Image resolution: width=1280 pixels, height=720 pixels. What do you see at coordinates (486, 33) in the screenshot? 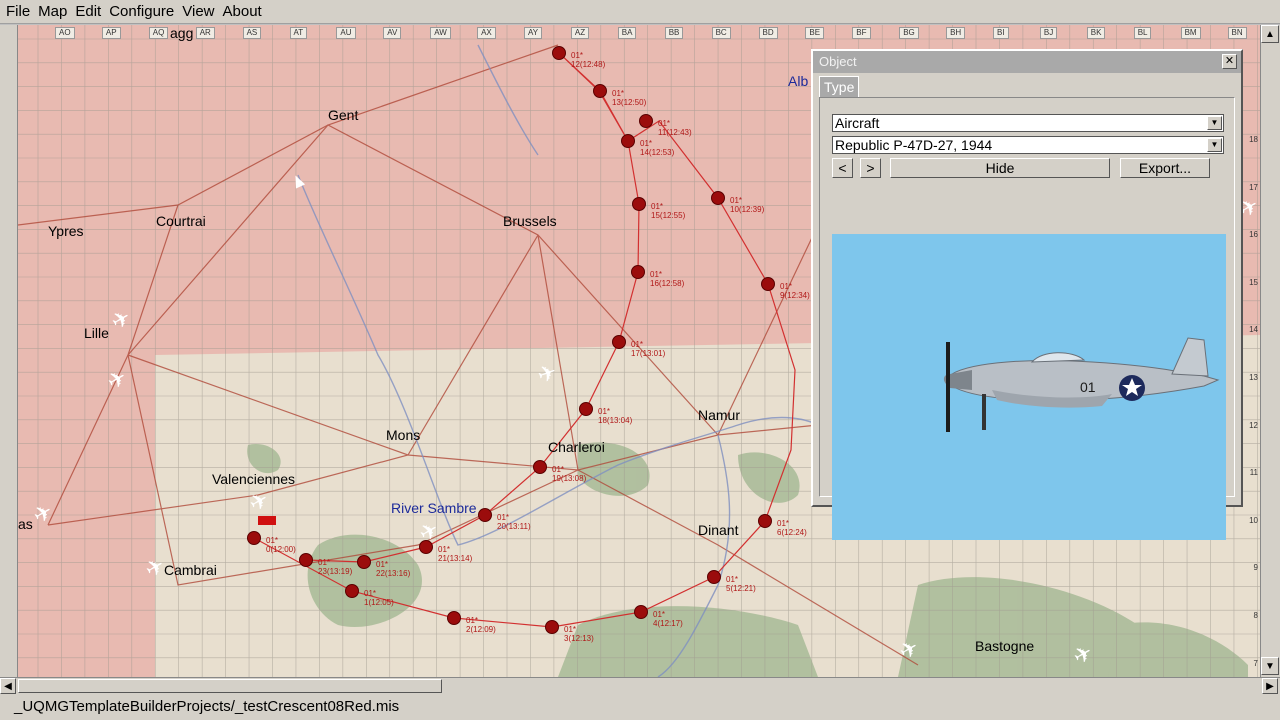
I see `grid-column-label: AX` at bounding box center [486, 33].